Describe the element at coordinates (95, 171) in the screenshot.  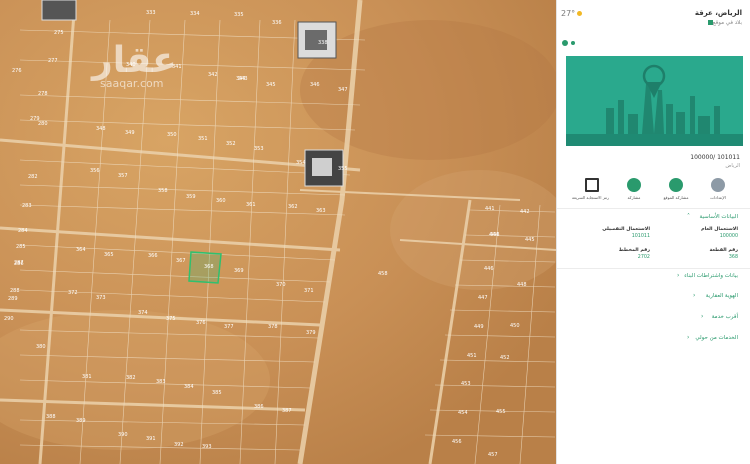
I see `plot-number-label: 356` at that location.